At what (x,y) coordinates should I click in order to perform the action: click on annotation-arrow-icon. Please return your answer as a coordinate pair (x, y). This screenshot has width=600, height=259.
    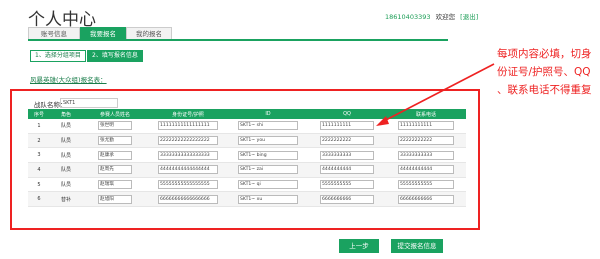
    Looking at the image, I should click on (435, 94).